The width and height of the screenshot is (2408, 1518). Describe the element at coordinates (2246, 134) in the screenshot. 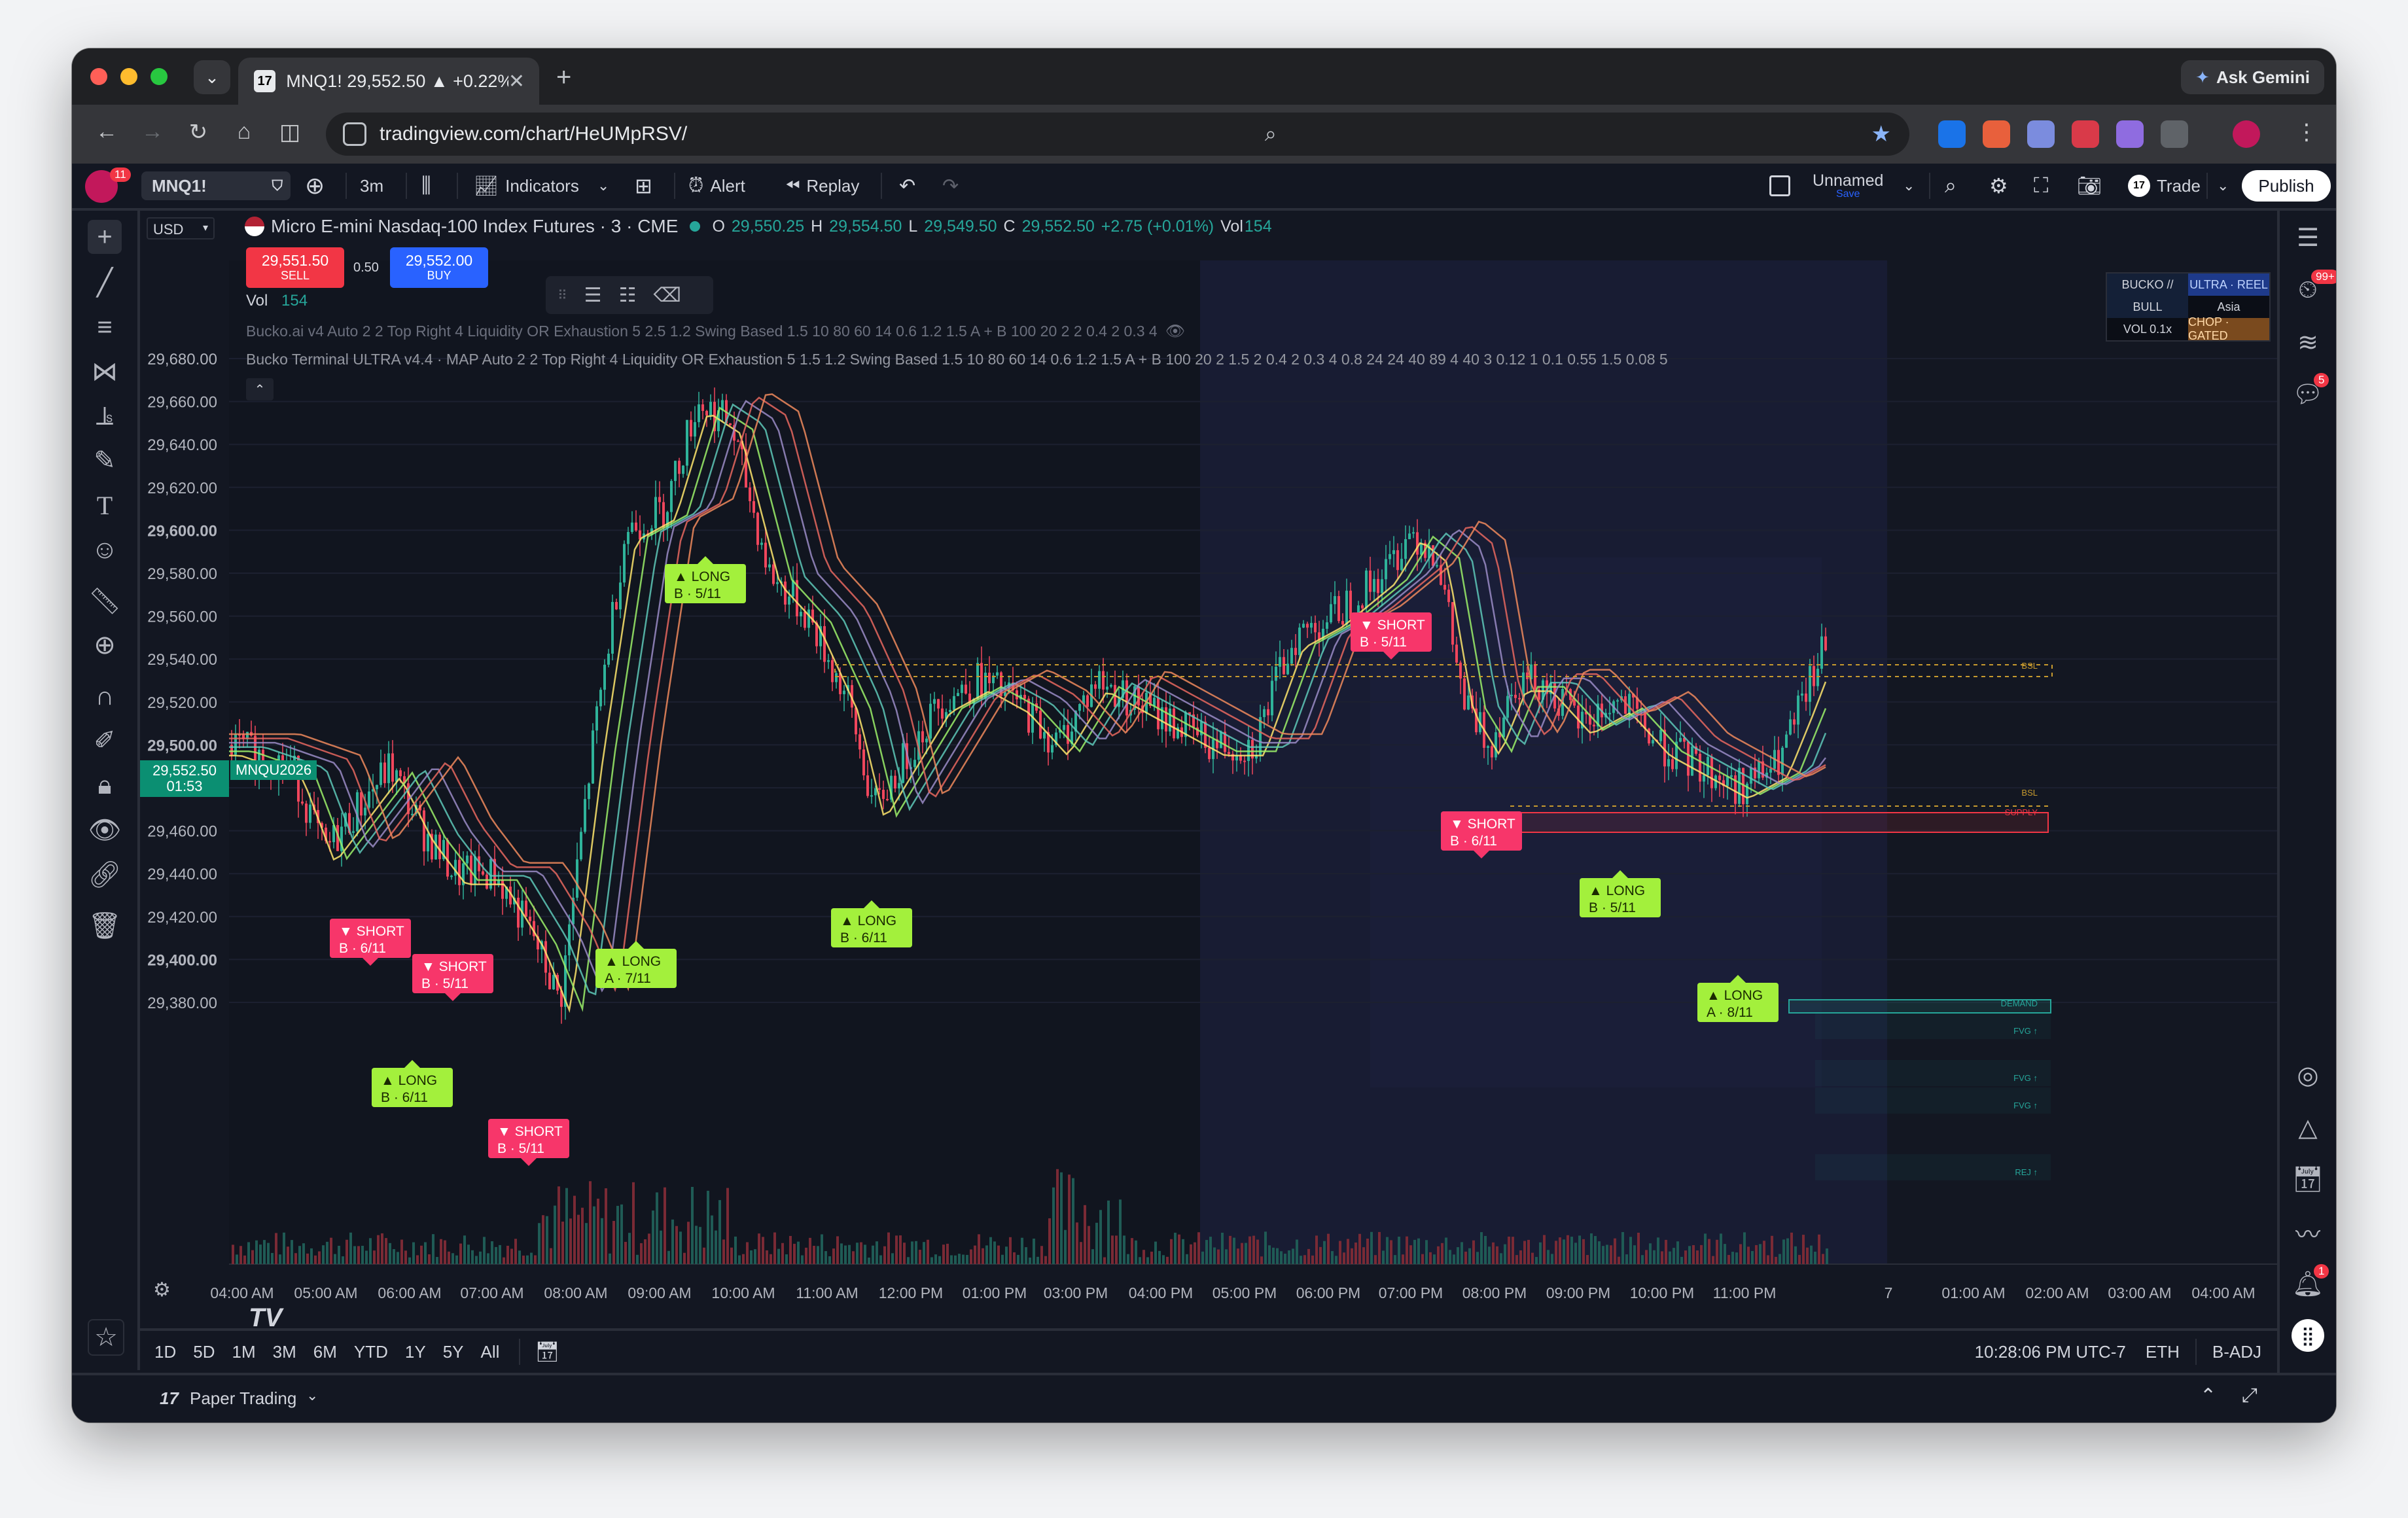

I see `profile-avatar` at that location.